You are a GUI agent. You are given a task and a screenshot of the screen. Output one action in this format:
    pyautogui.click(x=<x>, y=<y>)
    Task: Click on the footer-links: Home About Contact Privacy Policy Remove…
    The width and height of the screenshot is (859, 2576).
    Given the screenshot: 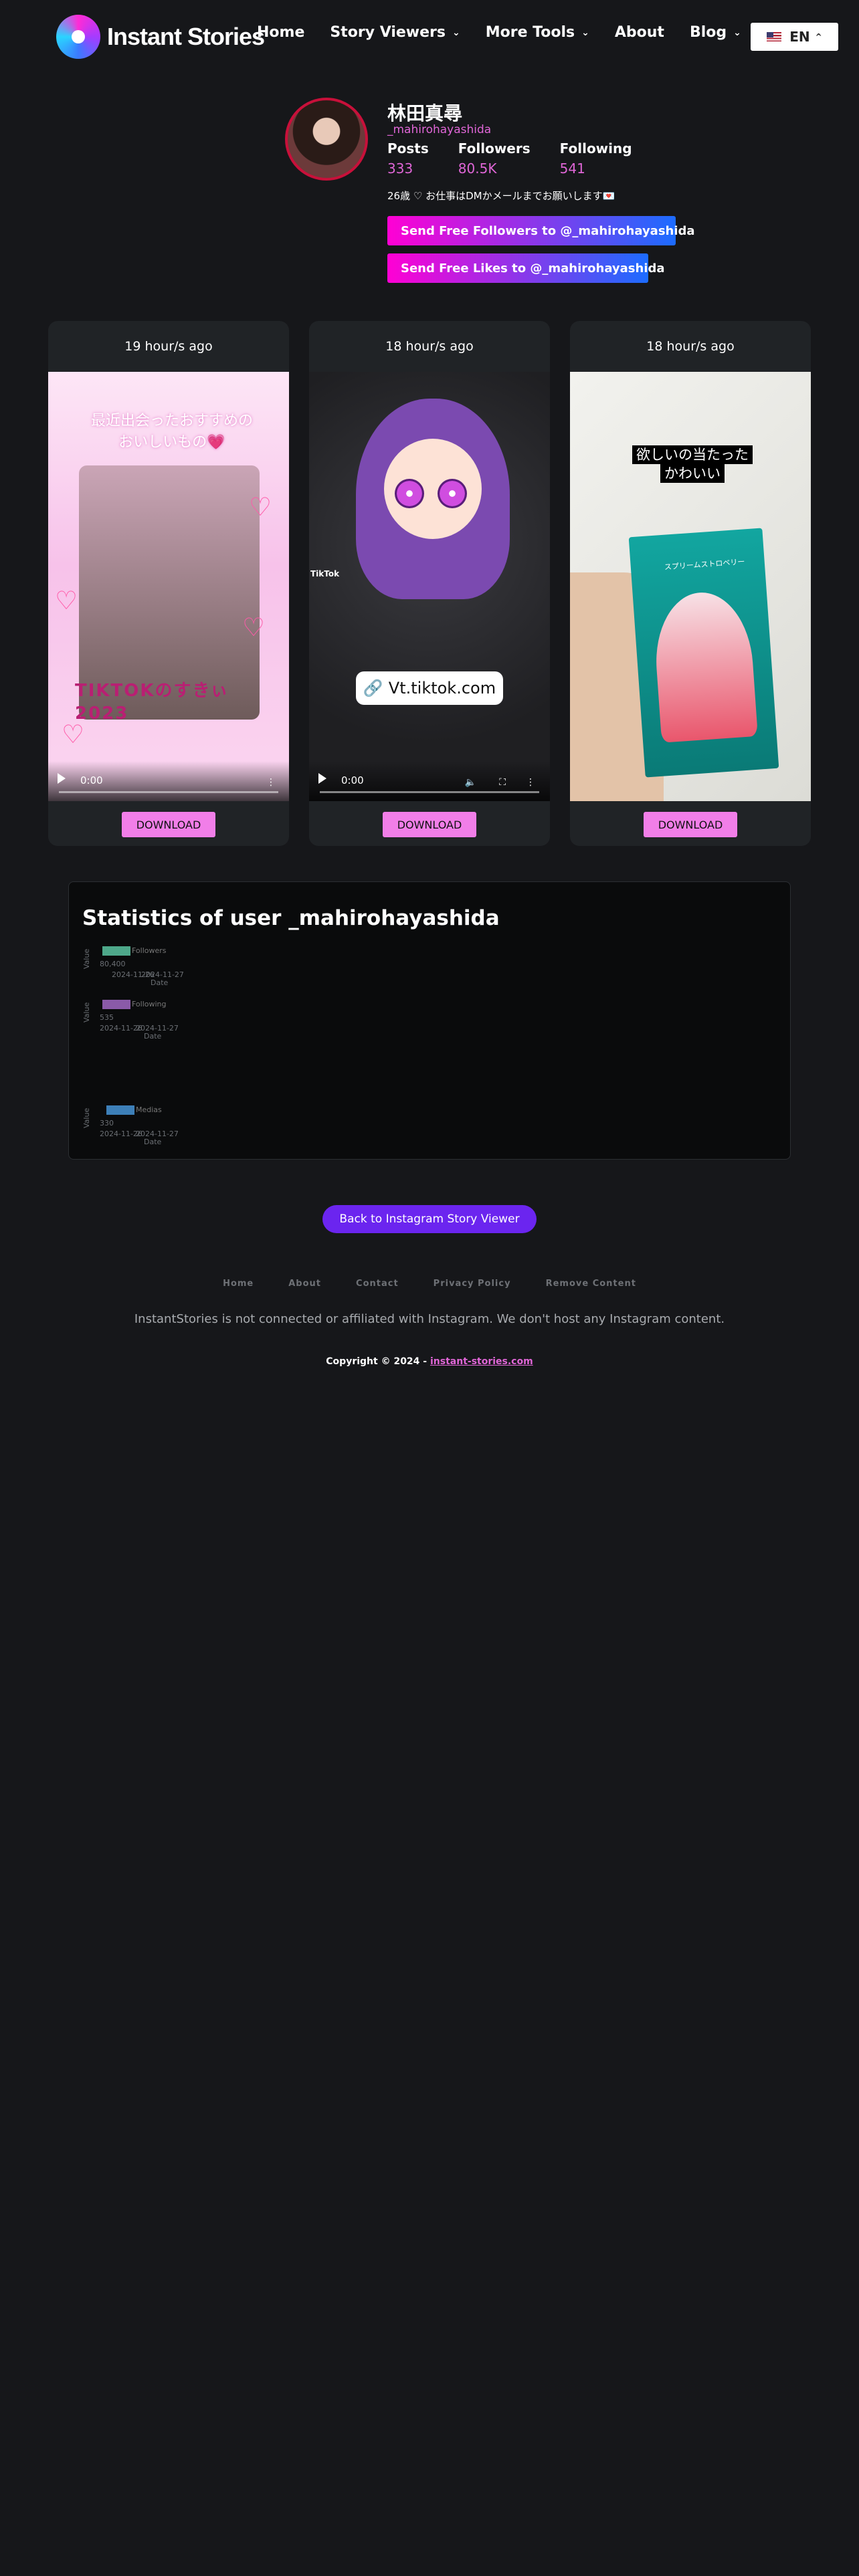 What is the action you would take?
    pyautogui.click(x=429, y=1284)
    